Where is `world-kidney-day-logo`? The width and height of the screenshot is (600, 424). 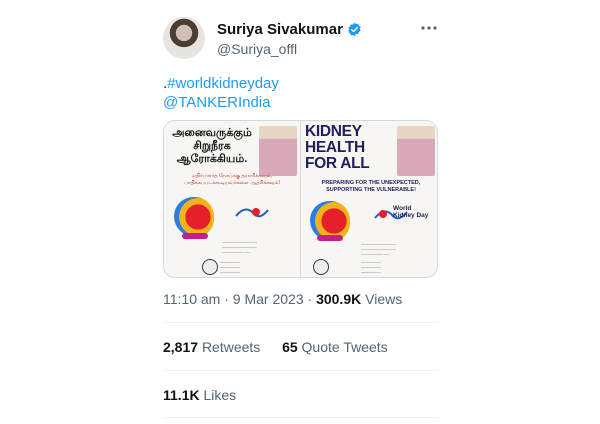 world-kidney-day-logo is located at coordinates (252, 213).